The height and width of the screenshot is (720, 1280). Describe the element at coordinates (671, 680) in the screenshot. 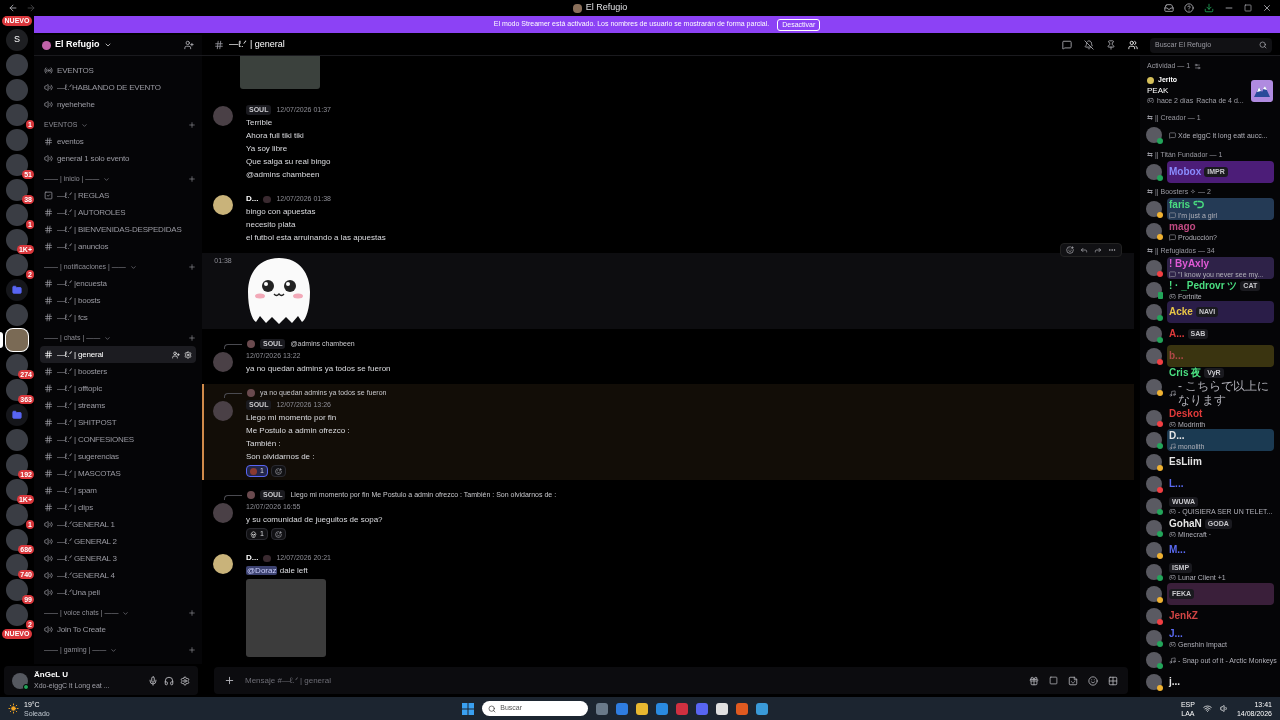

I see `message-input: Mensaje #—ℓ.ᐟ | general` at that location.